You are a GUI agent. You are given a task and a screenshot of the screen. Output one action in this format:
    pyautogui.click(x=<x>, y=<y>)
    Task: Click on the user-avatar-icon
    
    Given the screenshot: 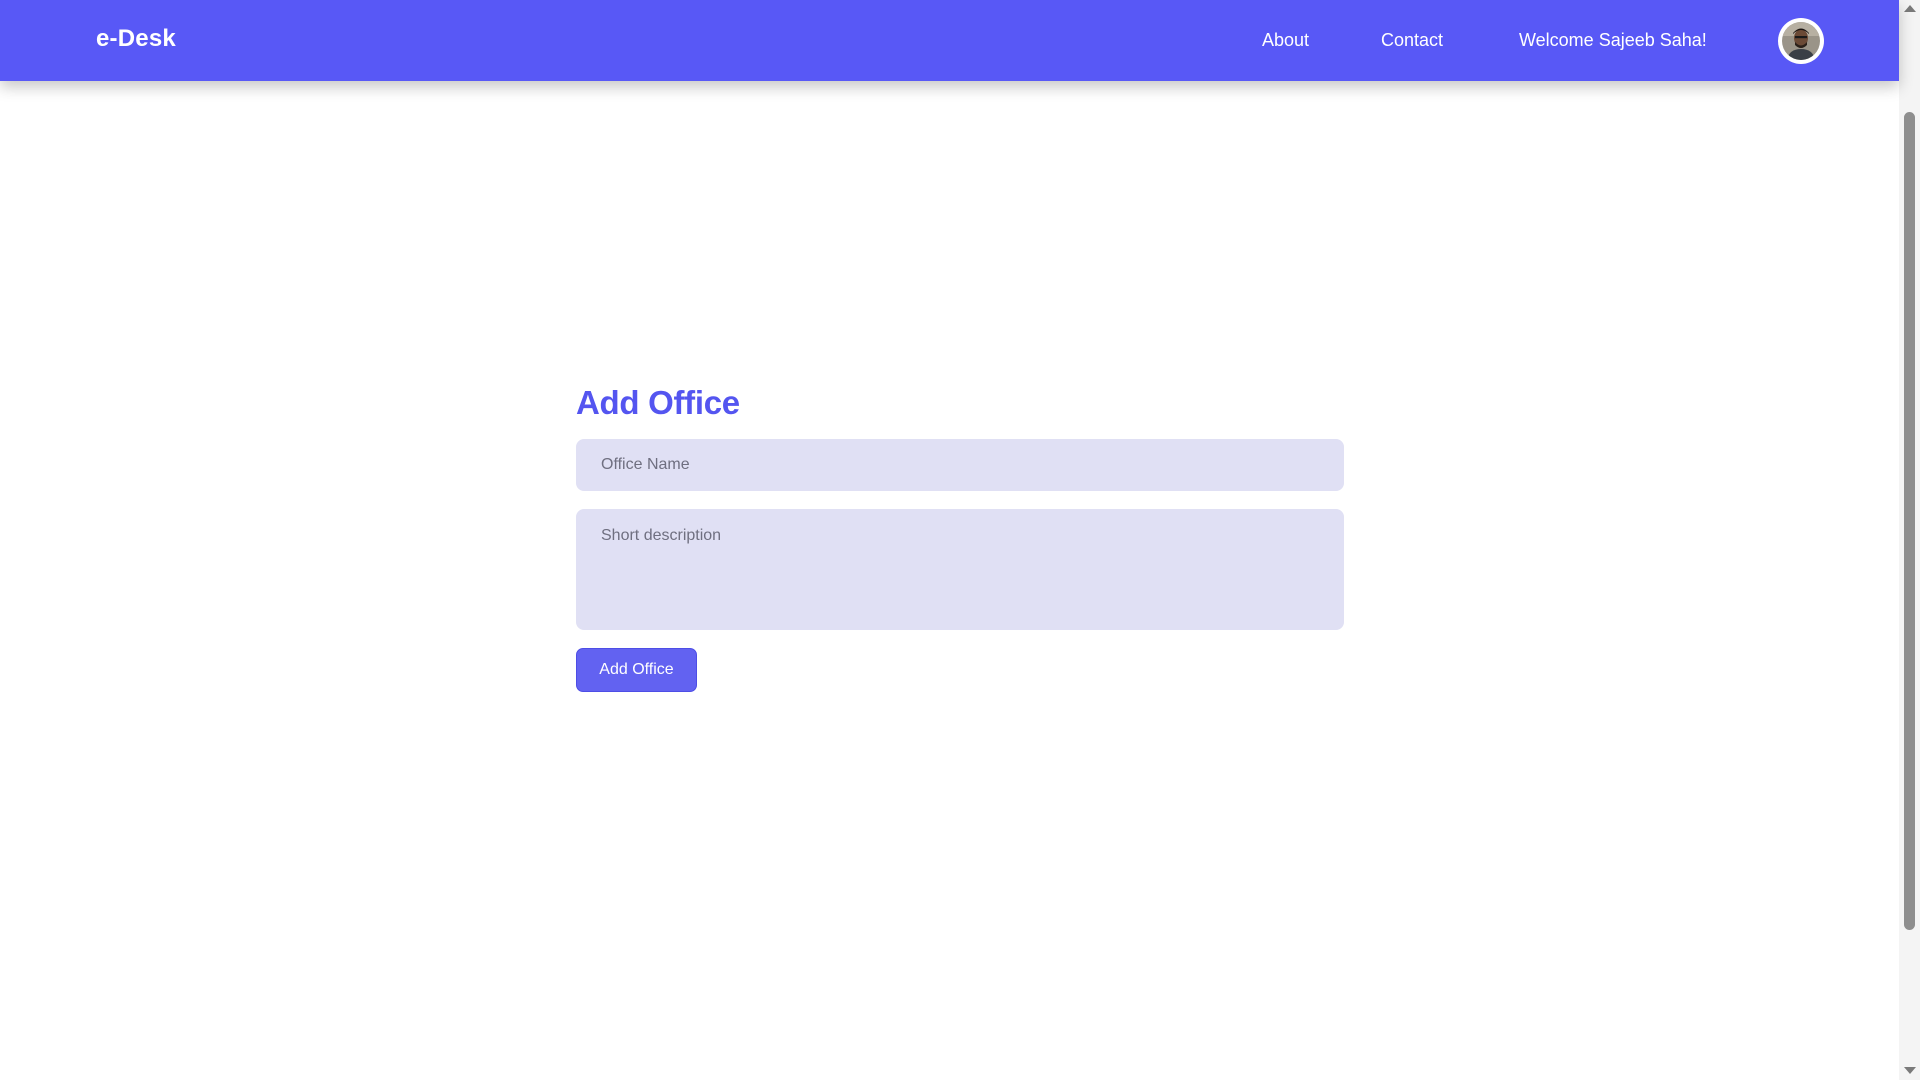 What is the action you would take?
    pyautogui.click(x=1801, y=41)
    